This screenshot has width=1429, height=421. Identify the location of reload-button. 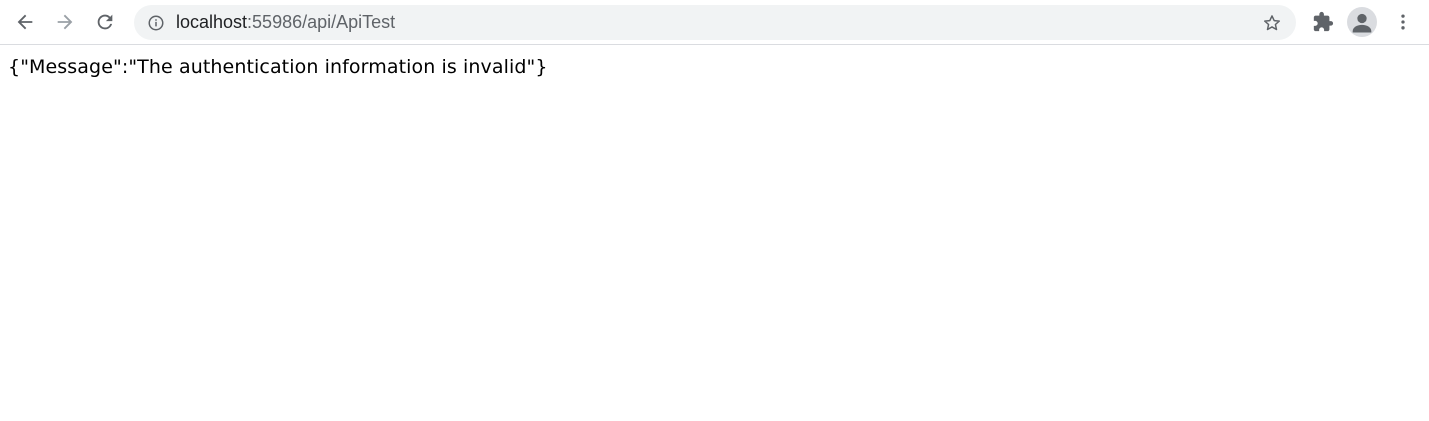
(105, 22).